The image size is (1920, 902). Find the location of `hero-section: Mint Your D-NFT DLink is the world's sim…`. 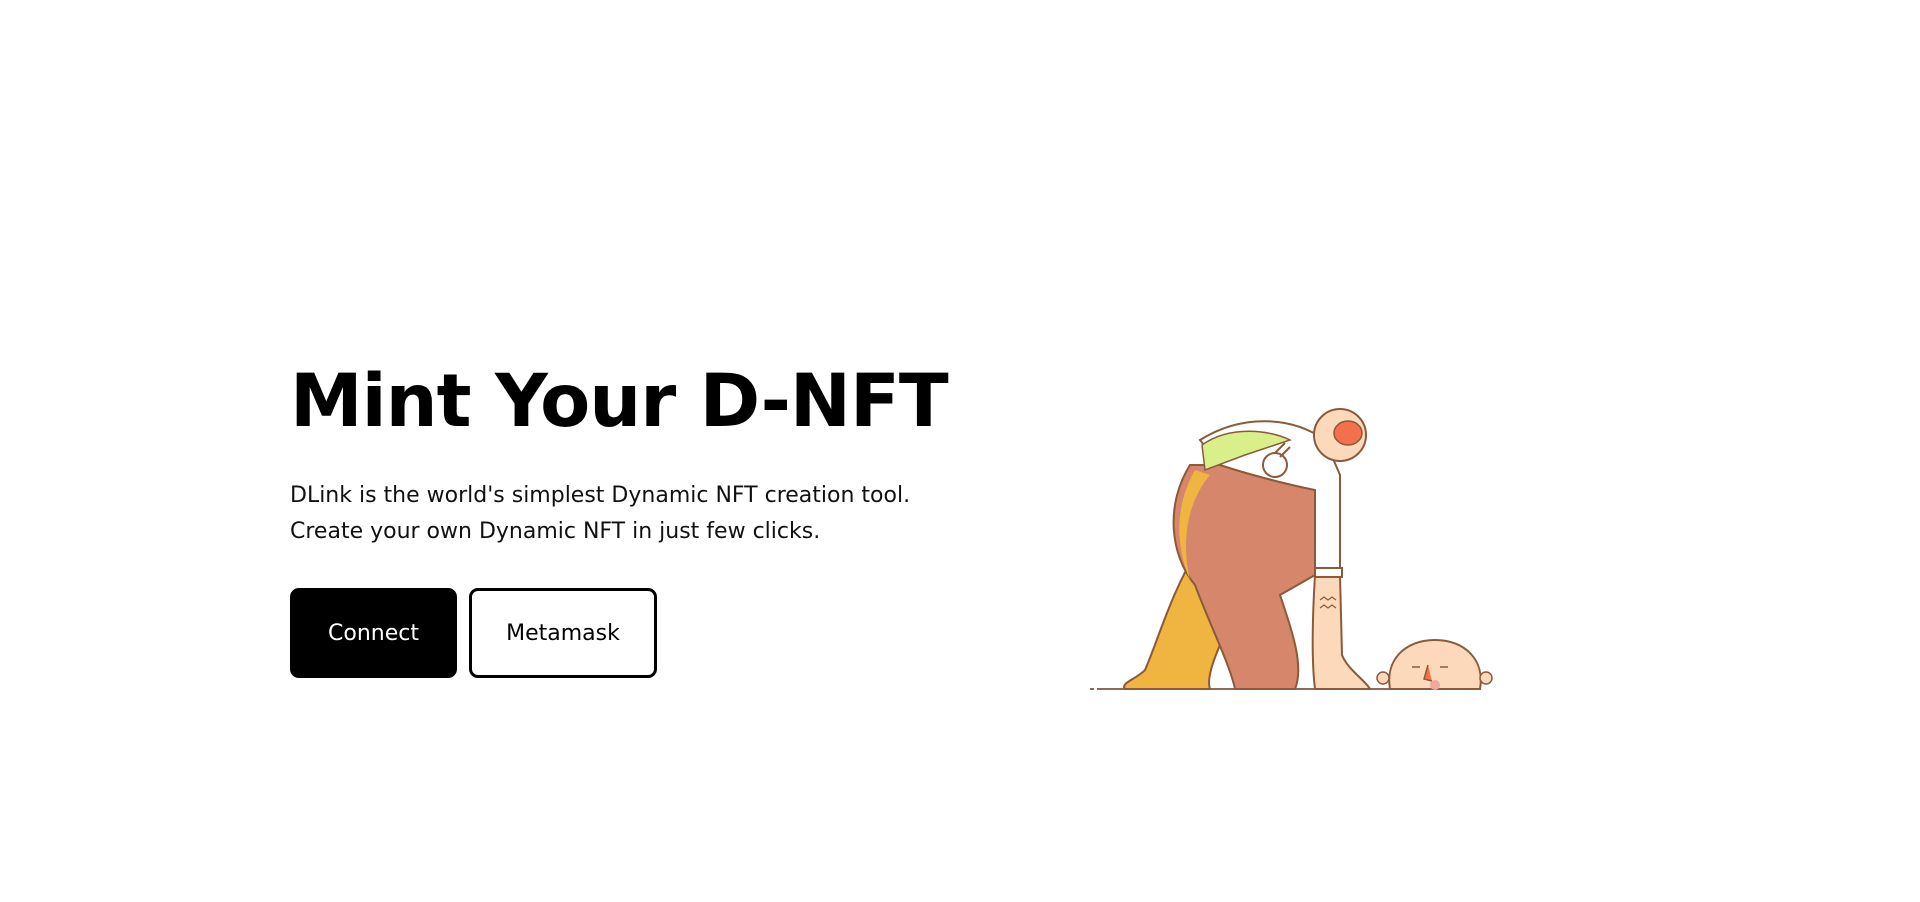

hero-section: Mint Your D-NFT DLink is the world's sim… is located at coordinates (640, 519).